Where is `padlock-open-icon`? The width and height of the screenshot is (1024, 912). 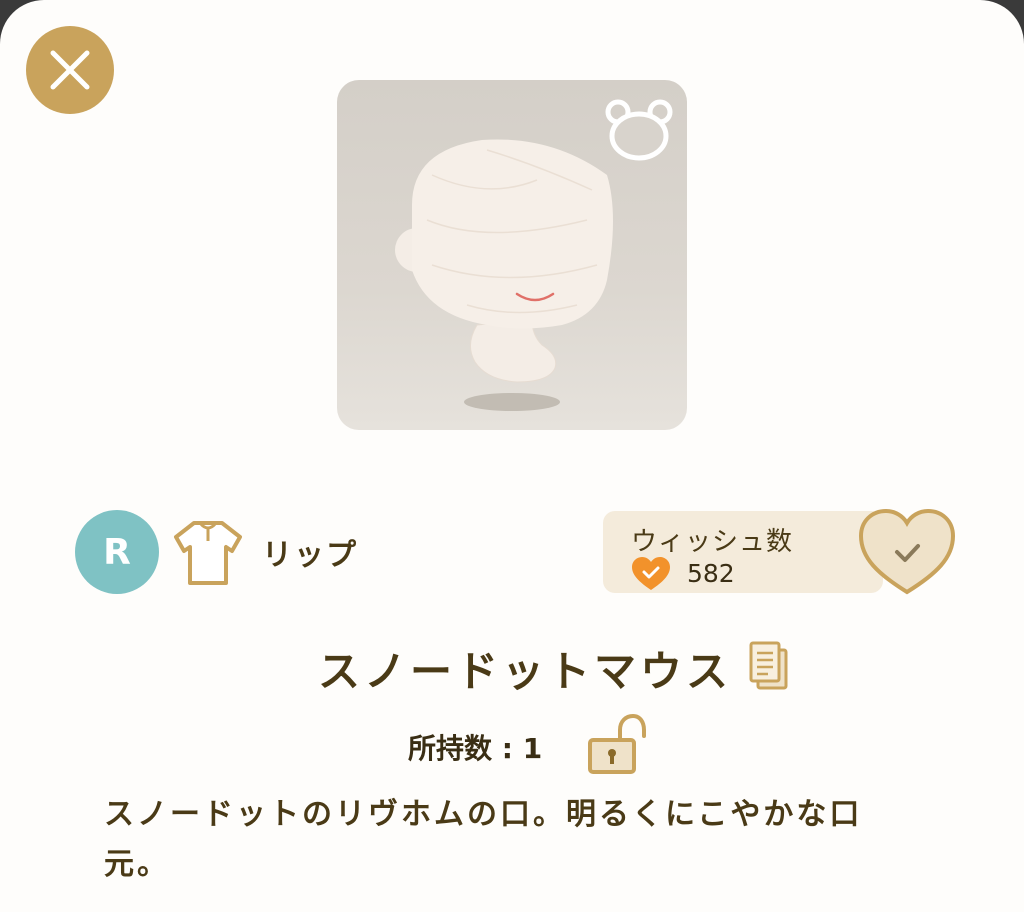 padlock-open-icon is located at coordinates (617, 743).